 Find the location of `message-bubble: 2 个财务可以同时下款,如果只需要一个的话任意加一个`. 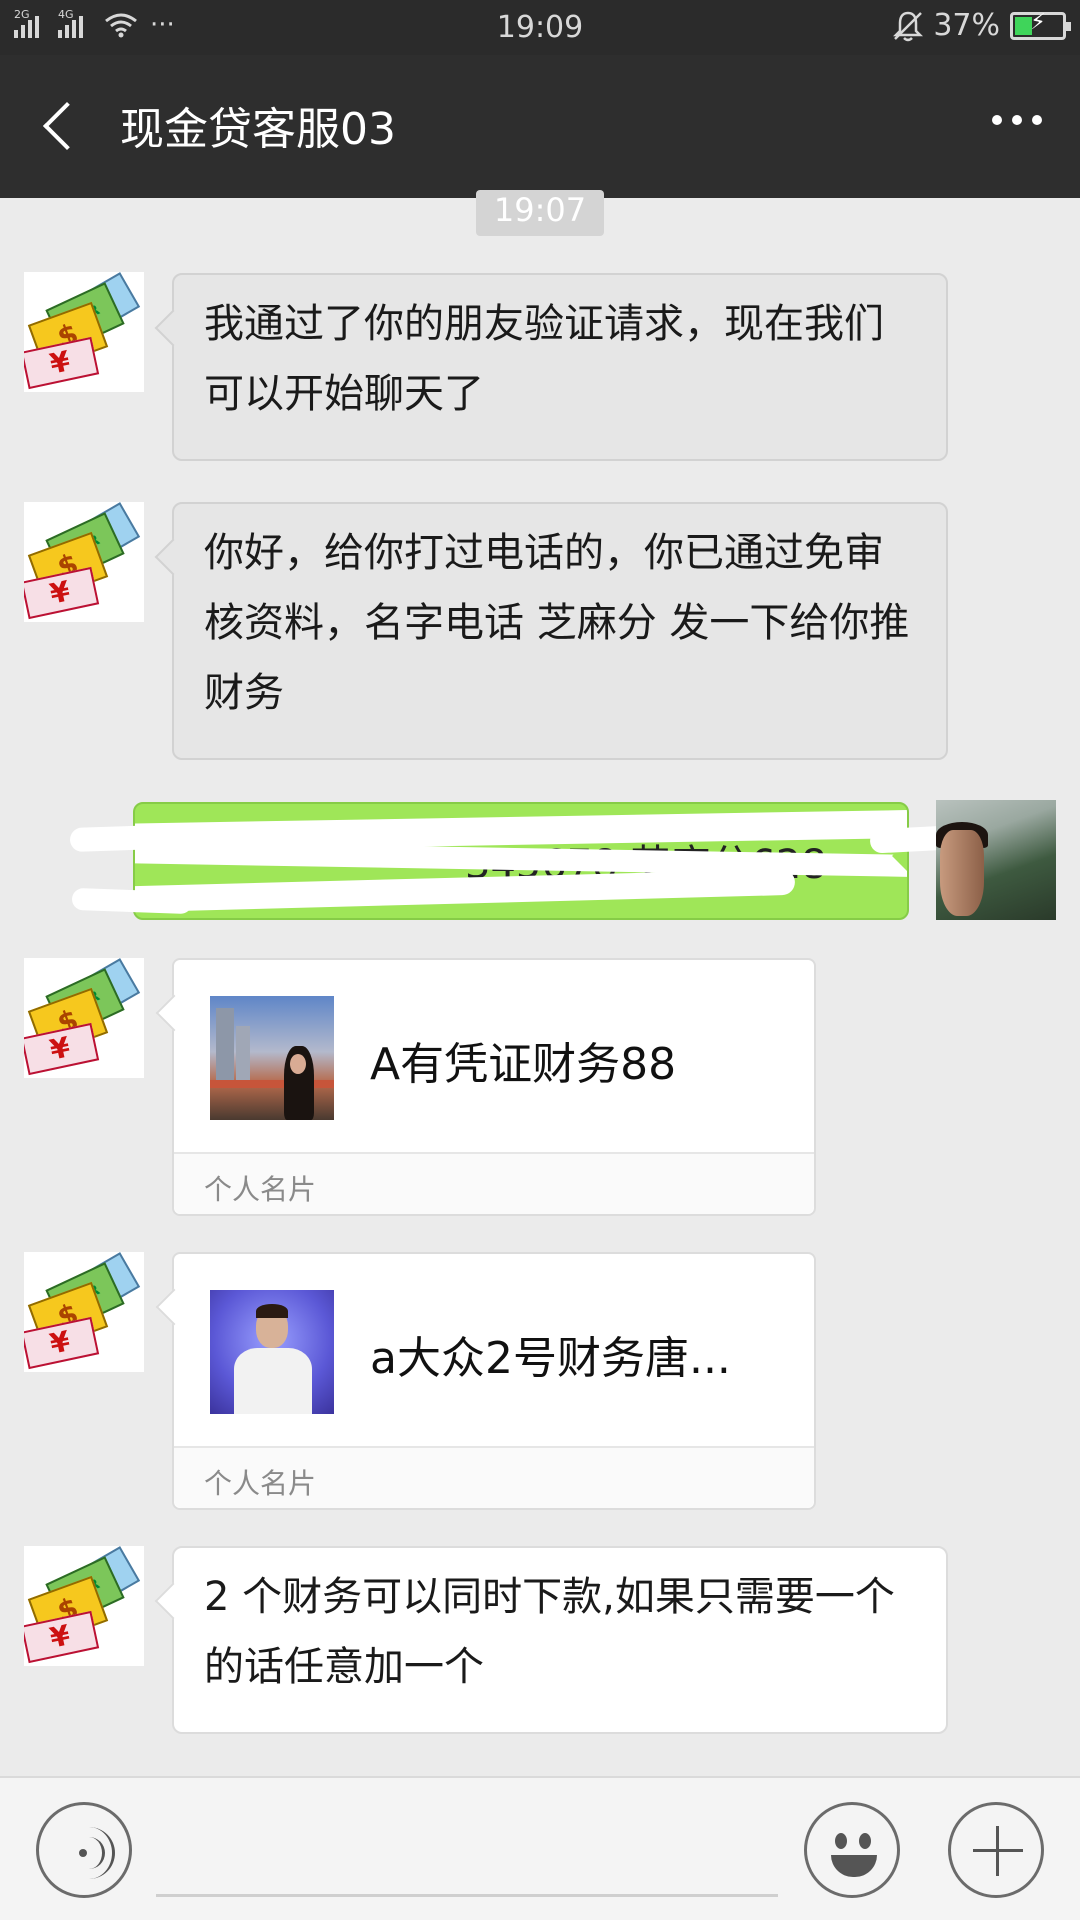

message-bubble: 2 个财务可以同时下款,如果只需要一个的话任意加一个 is located at coordinates (560, 1640).